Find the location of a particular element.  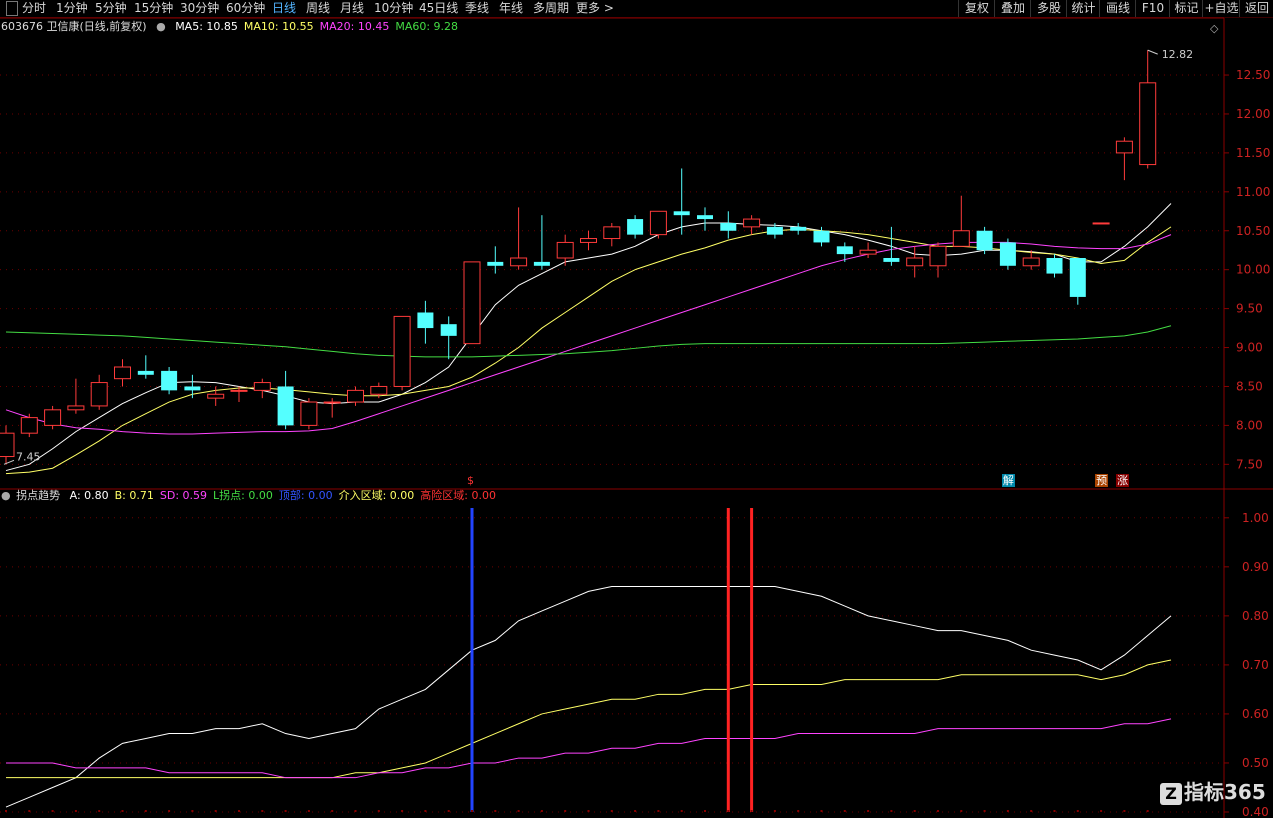

signal-marker-2: 预 is located at coordinates (1102, 480).